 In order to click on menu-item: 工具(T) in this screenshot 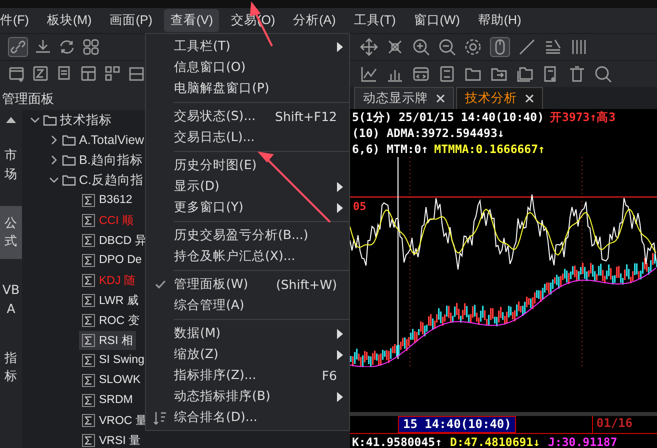, I will do `click(375, 20)`.